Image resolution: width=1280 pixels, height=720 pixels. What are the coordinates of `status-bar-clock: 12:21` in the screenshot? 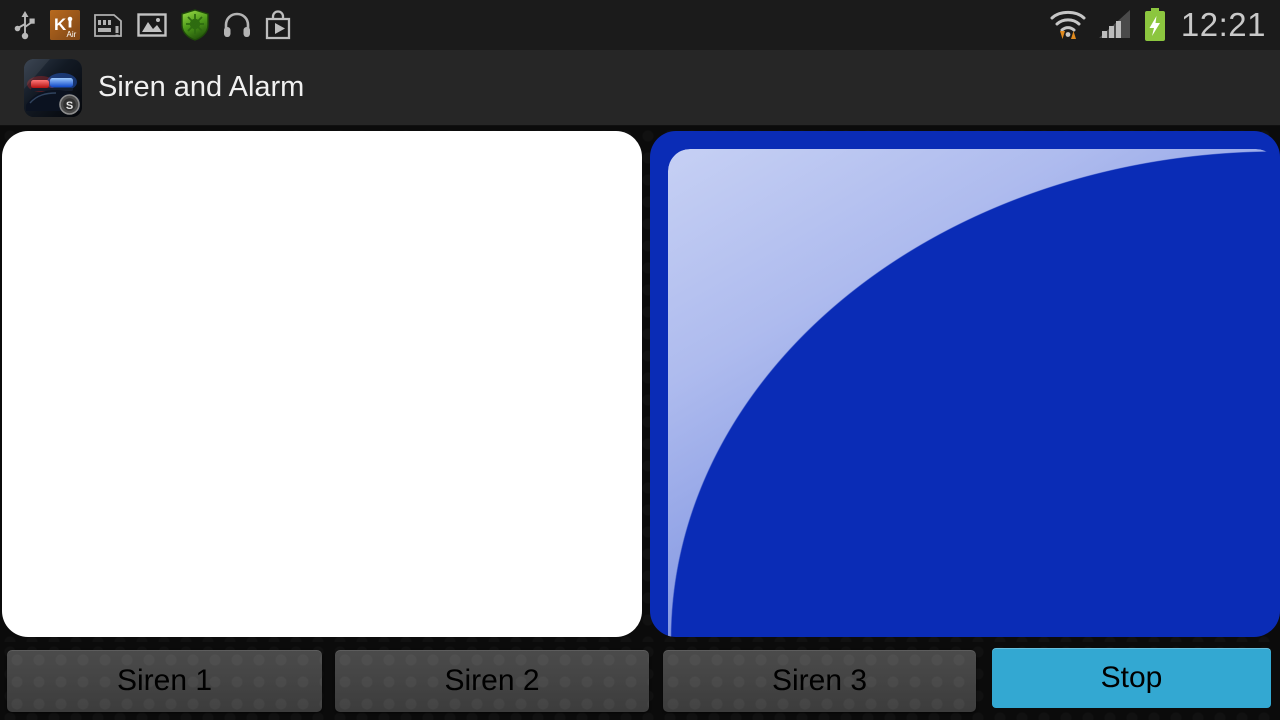 It's located at (1223, 24).